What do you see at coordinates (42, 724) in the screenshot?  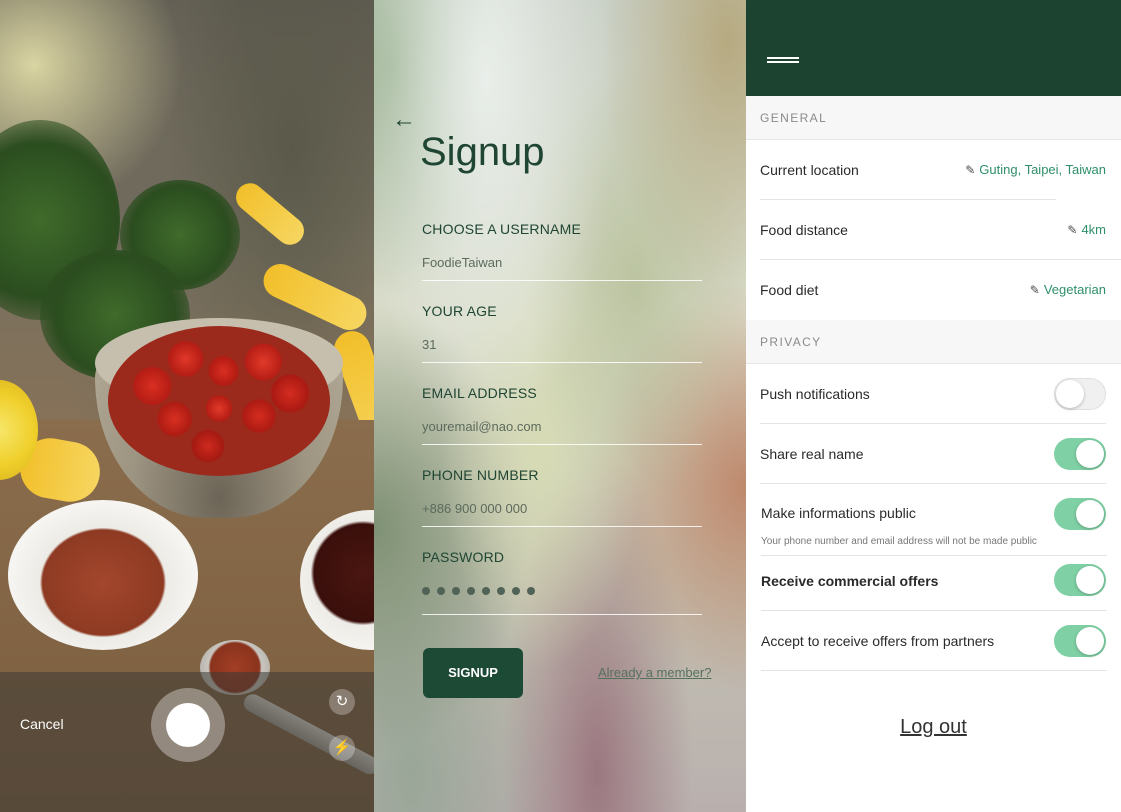 I see `camera-cancel-button: Cancel` at bounding box center [42, 724].